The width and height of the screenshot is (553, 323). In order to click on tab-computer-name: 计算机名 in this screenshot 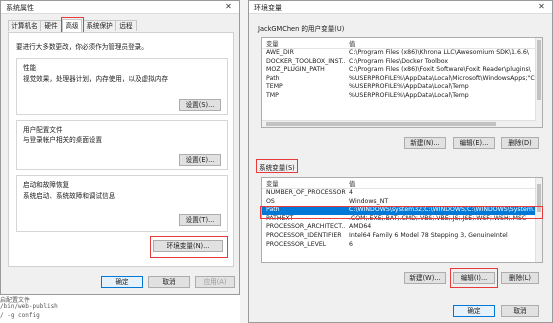, I will do `click(24, 25)`.